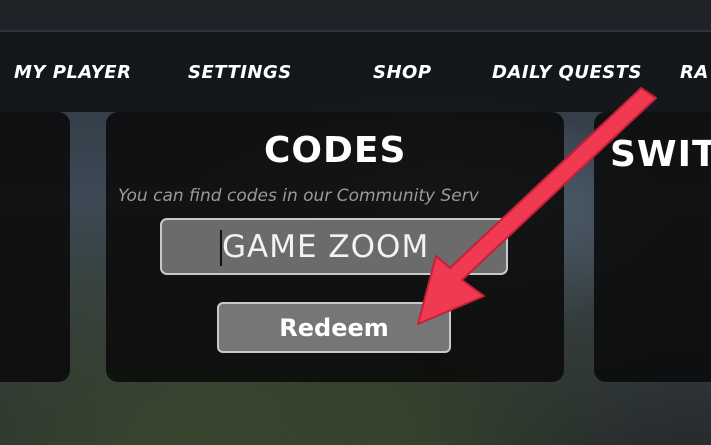 The image size is (711, 445). What do you see at coordinates (240, 72) in the screenshot?
I see `nav-tab-settings: SETTINGS` at bounding box center [240, 72].